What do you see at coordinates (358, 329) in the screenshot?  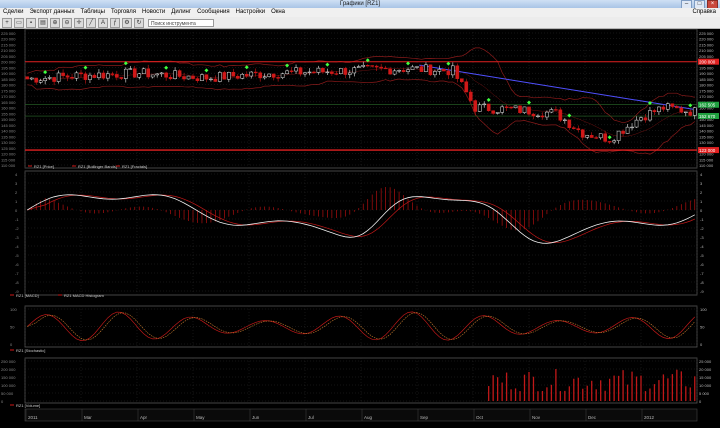 I see `stochastic-panel: 100100505000RZ1 [Stochastic]` at bounding box center [358, 329].